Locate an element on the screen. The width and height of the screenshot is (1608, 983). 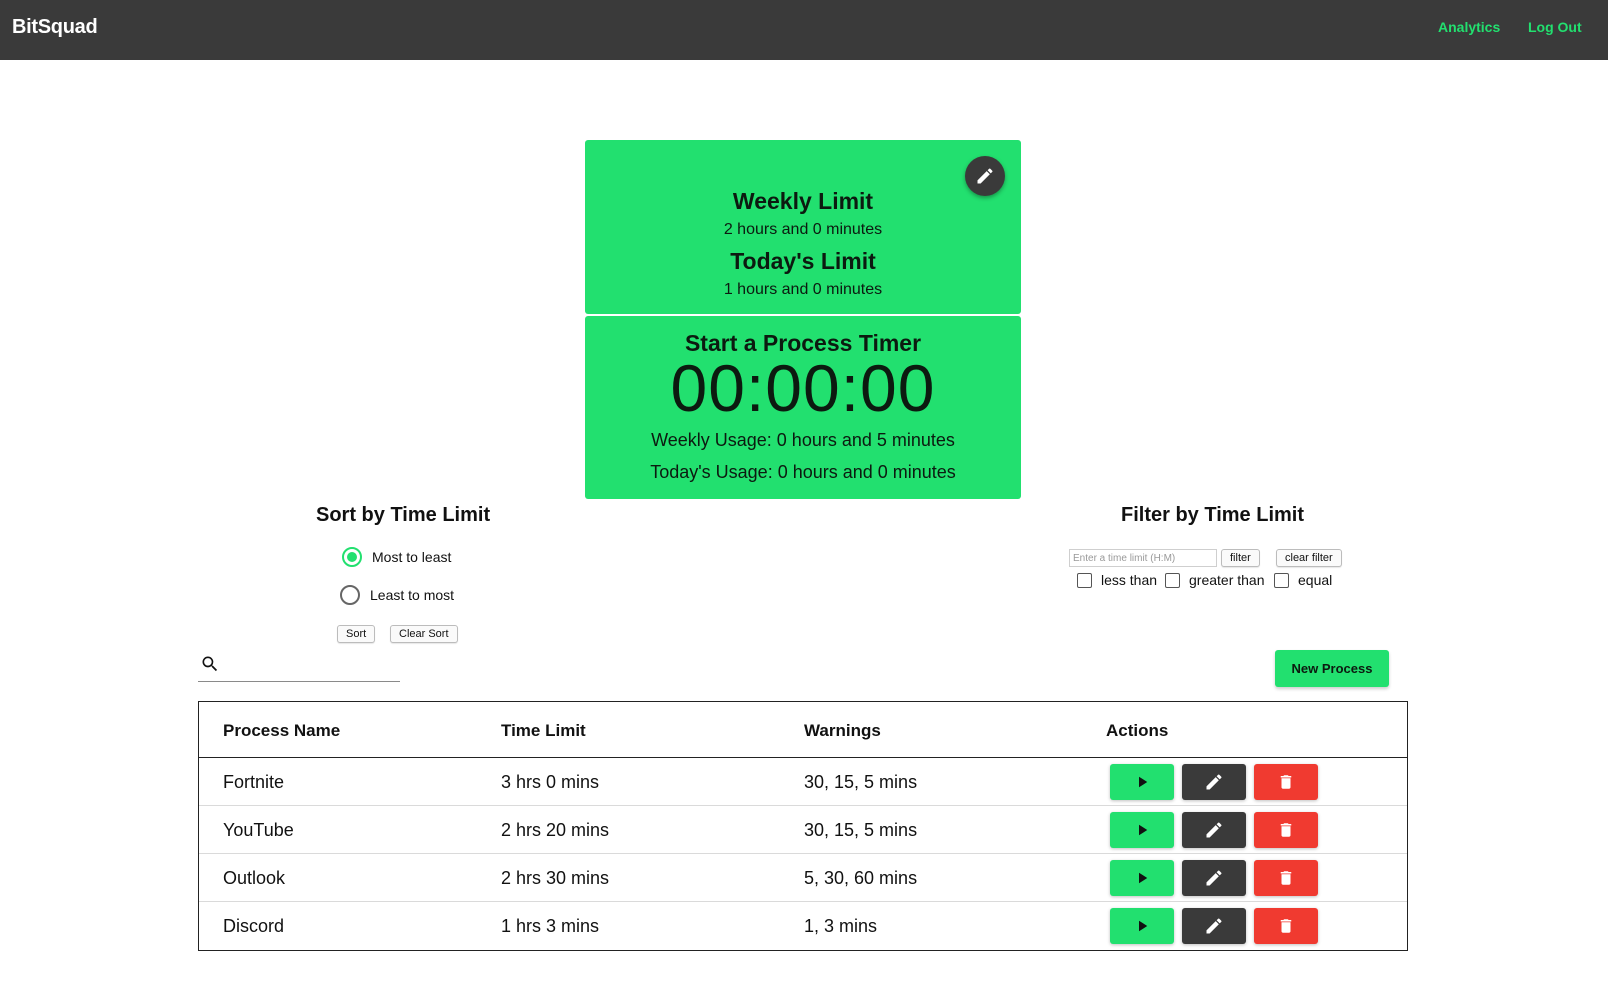
process-name-cell: Discord is located at coordinates (254, 926).